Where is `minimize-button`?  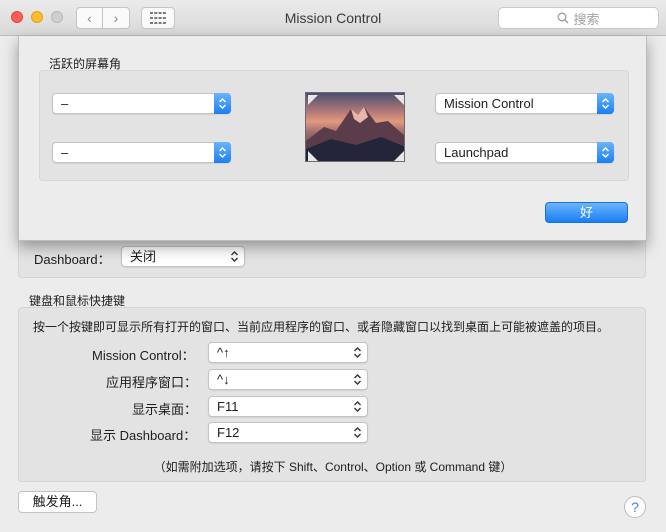
minimize-button is located at coordinates (37, 17).